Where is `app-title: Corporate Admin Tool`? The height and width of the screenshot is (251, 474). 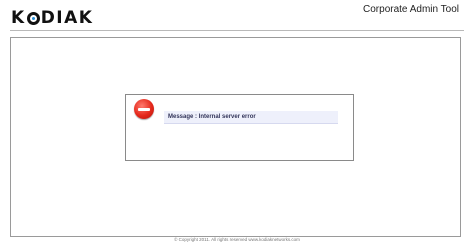 app-title: Corporate Admin Tool is located at coordinates (411, 9).